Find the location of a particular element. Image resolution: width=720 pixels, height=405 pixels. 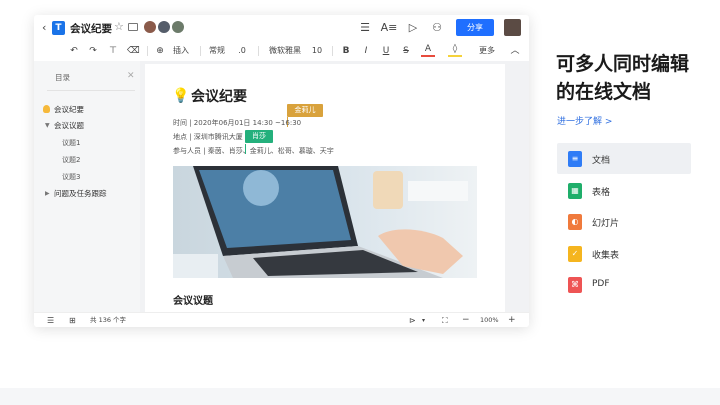

outline-item-topic-2: 议题2 is located at coordinates (71, 160).